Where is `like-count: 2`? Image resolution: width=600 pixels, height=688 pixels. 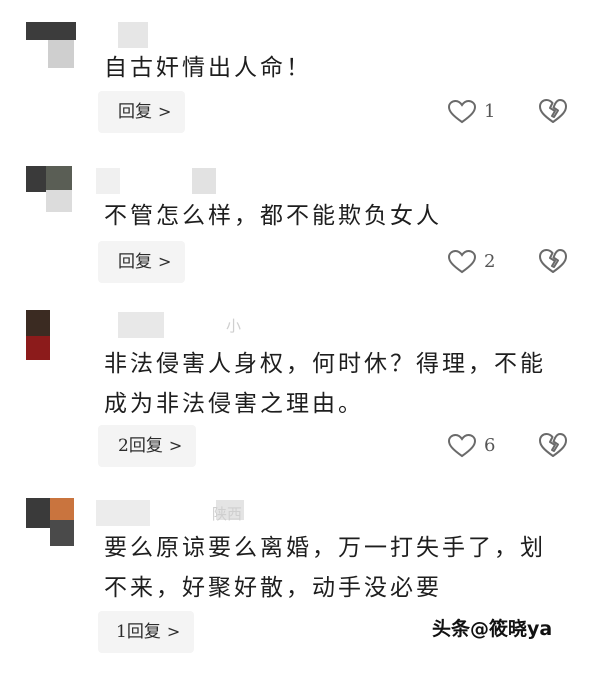 like-count: 2 is located at coordinates (490, 261).